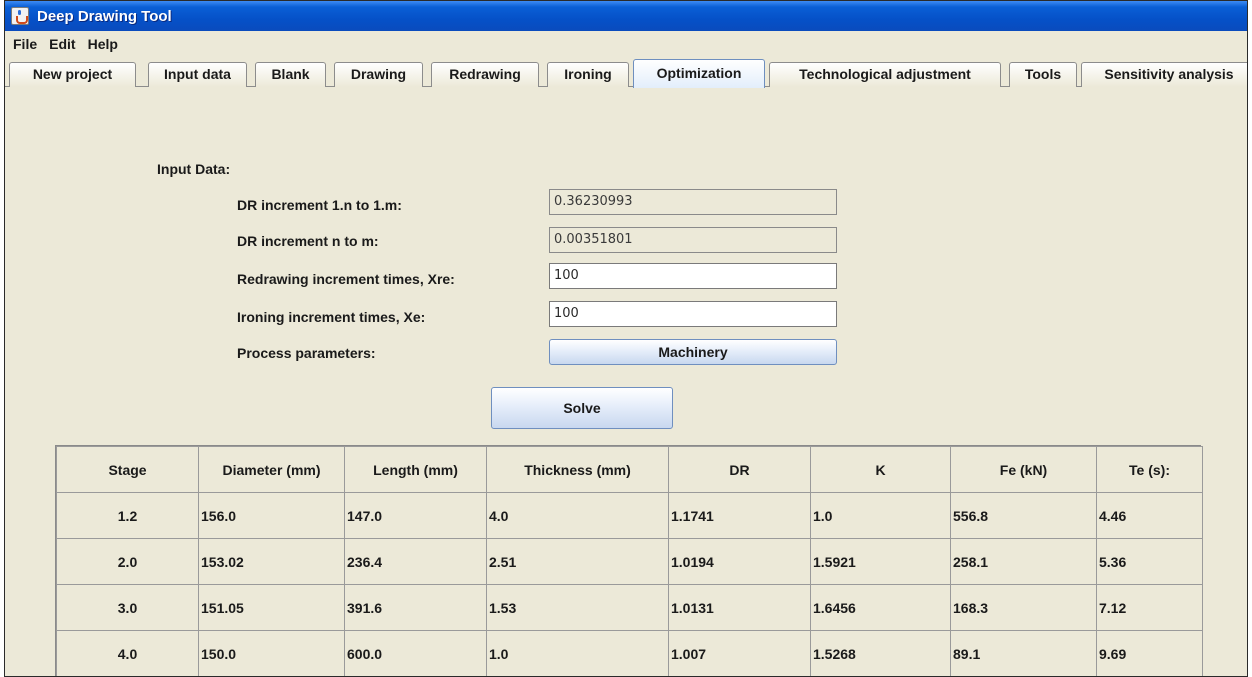 This screenshot has height=677, width=1252. Describe the element at coordinates (699, 73) in the screenshot. I see `tab-optimization: Optimization` at that location.